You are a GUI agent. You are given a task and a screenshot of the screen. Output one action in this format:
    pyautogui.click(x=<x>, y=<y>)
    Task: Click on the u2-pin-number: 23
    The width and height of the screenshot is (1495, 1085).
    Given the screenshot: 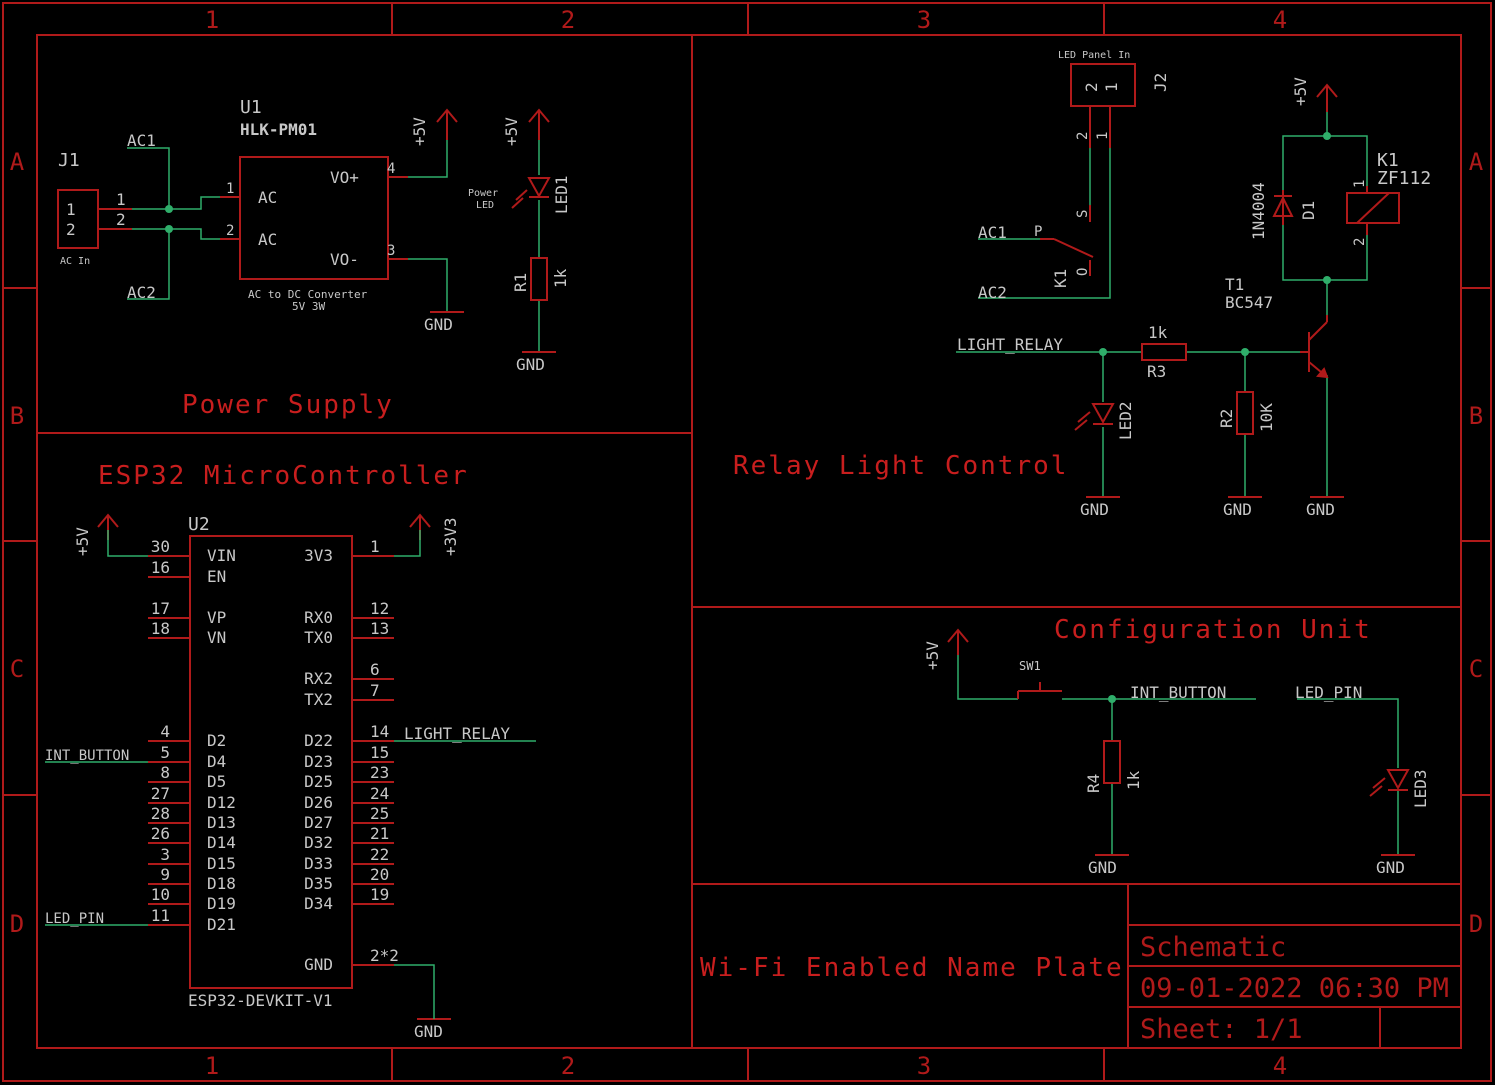 What is the action you would take?
    pyautogui.click(x=379, y=772)
    